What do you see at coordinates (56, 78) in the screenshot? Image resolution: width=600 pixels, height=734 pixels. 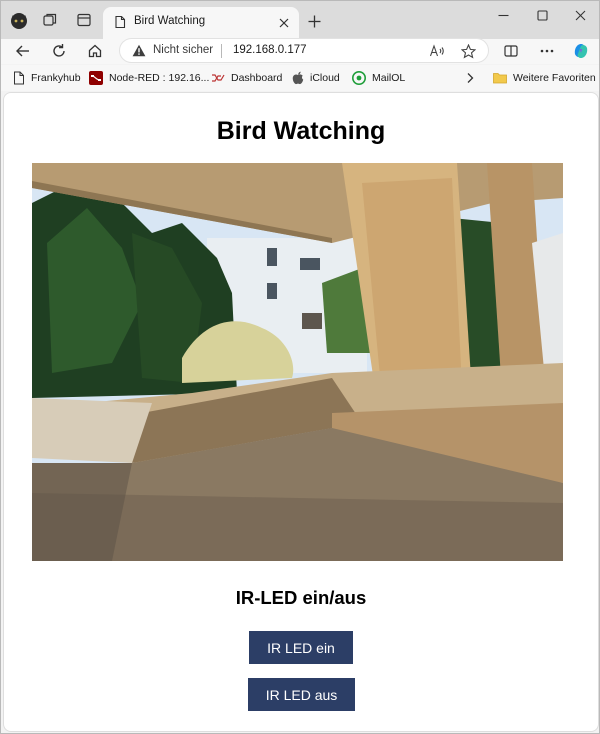 I see `favorite-label: Frankyhub` at bounding box center [56, 78].